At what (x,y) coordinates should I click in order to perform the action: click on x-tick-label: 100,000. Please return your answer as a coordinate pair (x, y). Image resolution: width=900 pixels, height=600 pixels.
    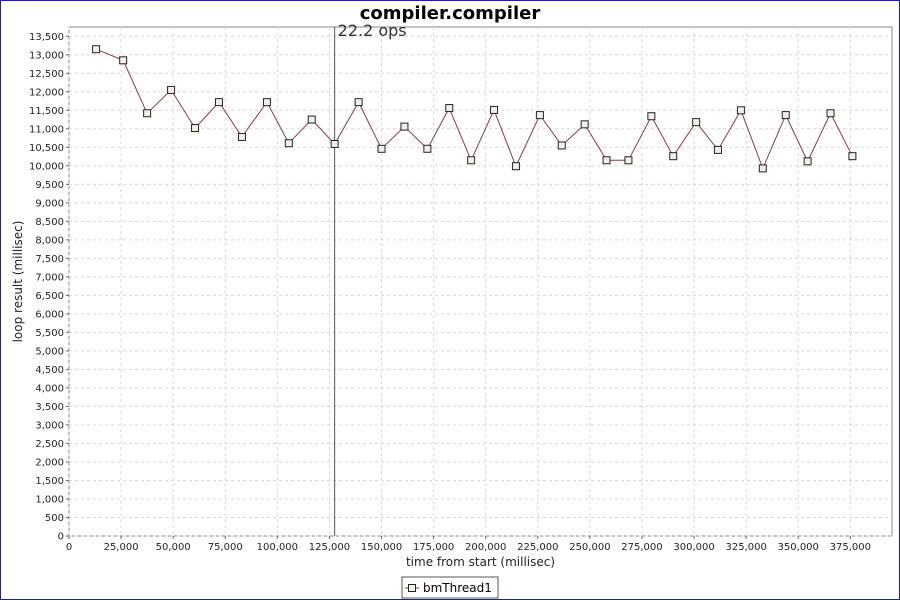
    Looking at the image, I should click on (277, 547).